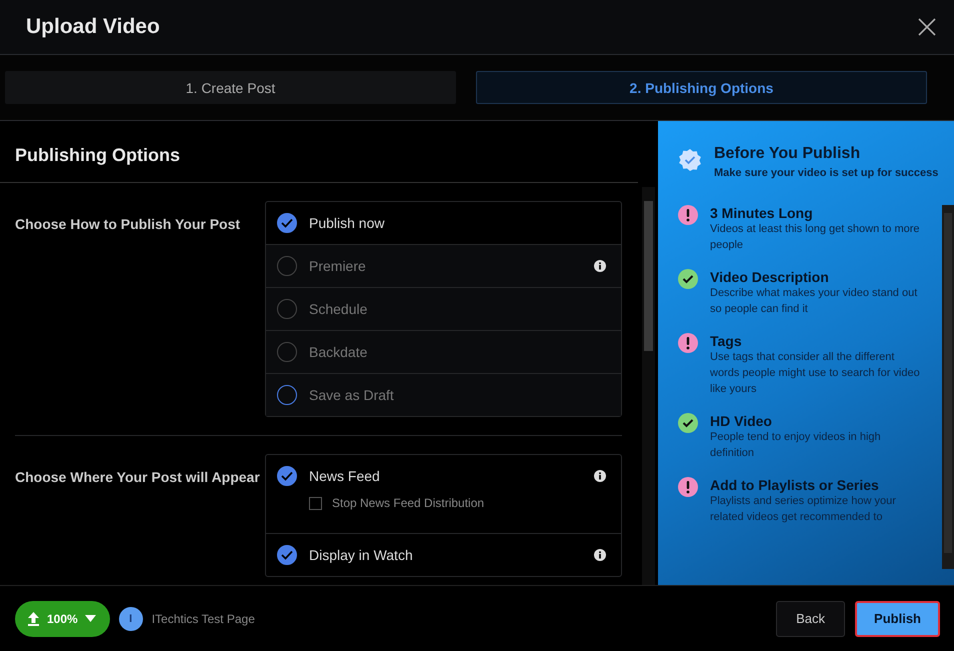 The image size is (954, 651). Describe the element at coordinates (138, 477) in the screenshot. I see `section-label: Choose Where Your Post will Appear` at that location.